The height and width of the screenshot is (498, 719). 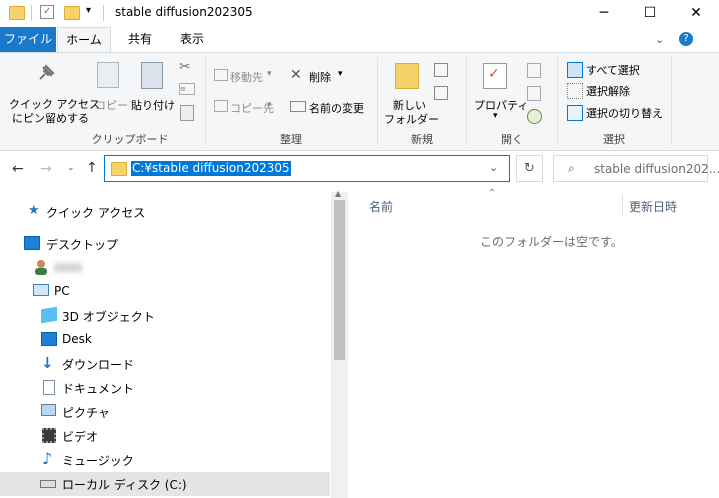 What do you see at coordinates (41, 290) in the screenshot?
I see `pc-icon` at bounding box center [41, 290].